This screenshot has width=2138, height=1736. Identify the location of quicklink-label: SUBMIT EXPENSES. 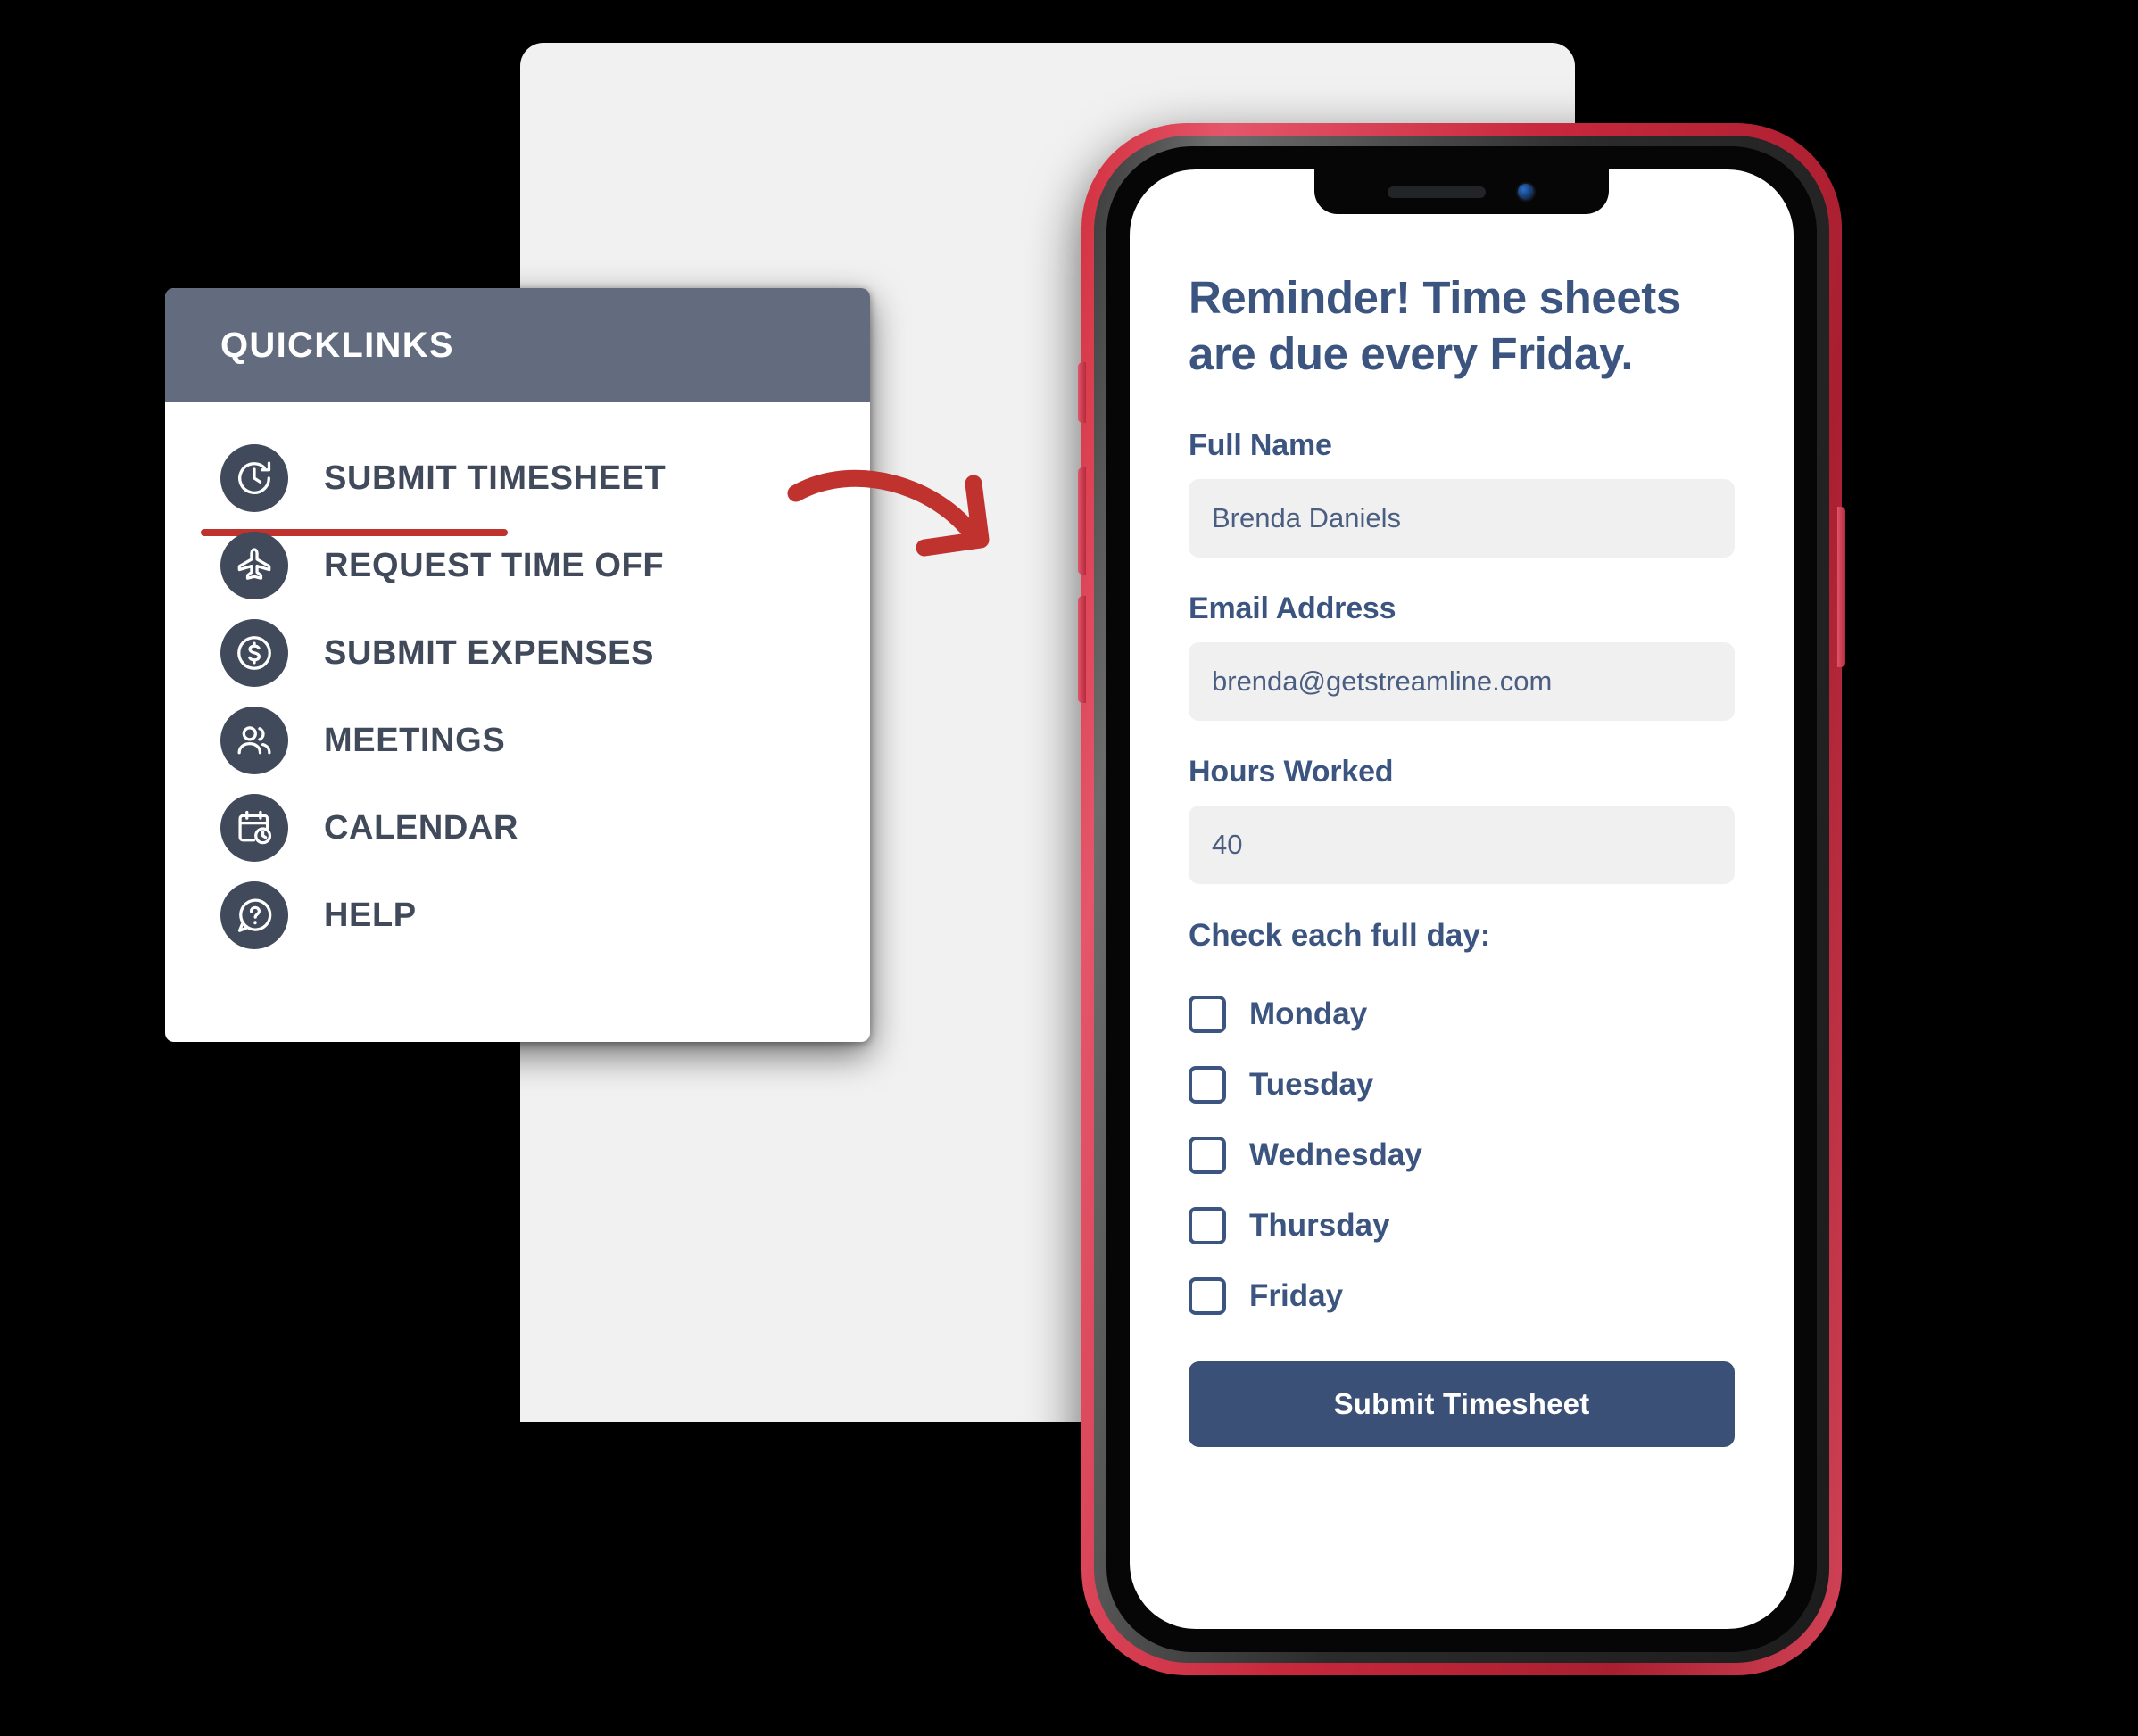
(490, 652).